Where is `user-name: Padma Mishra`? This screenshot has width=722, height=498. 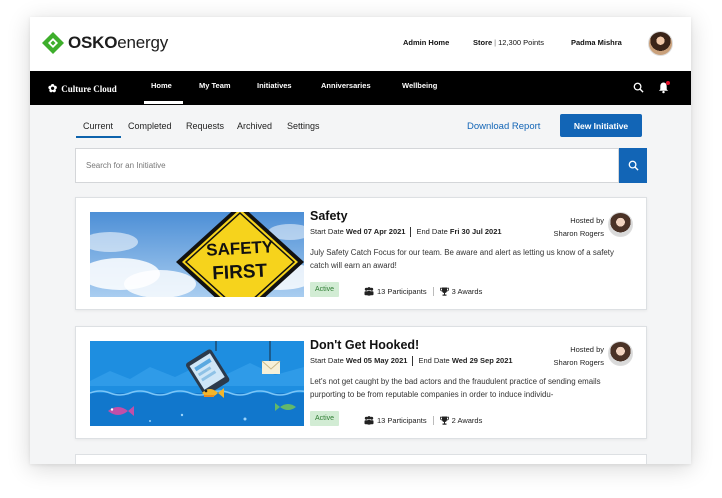
user-name: Padma Mishra is located at coordinates (596, 42).